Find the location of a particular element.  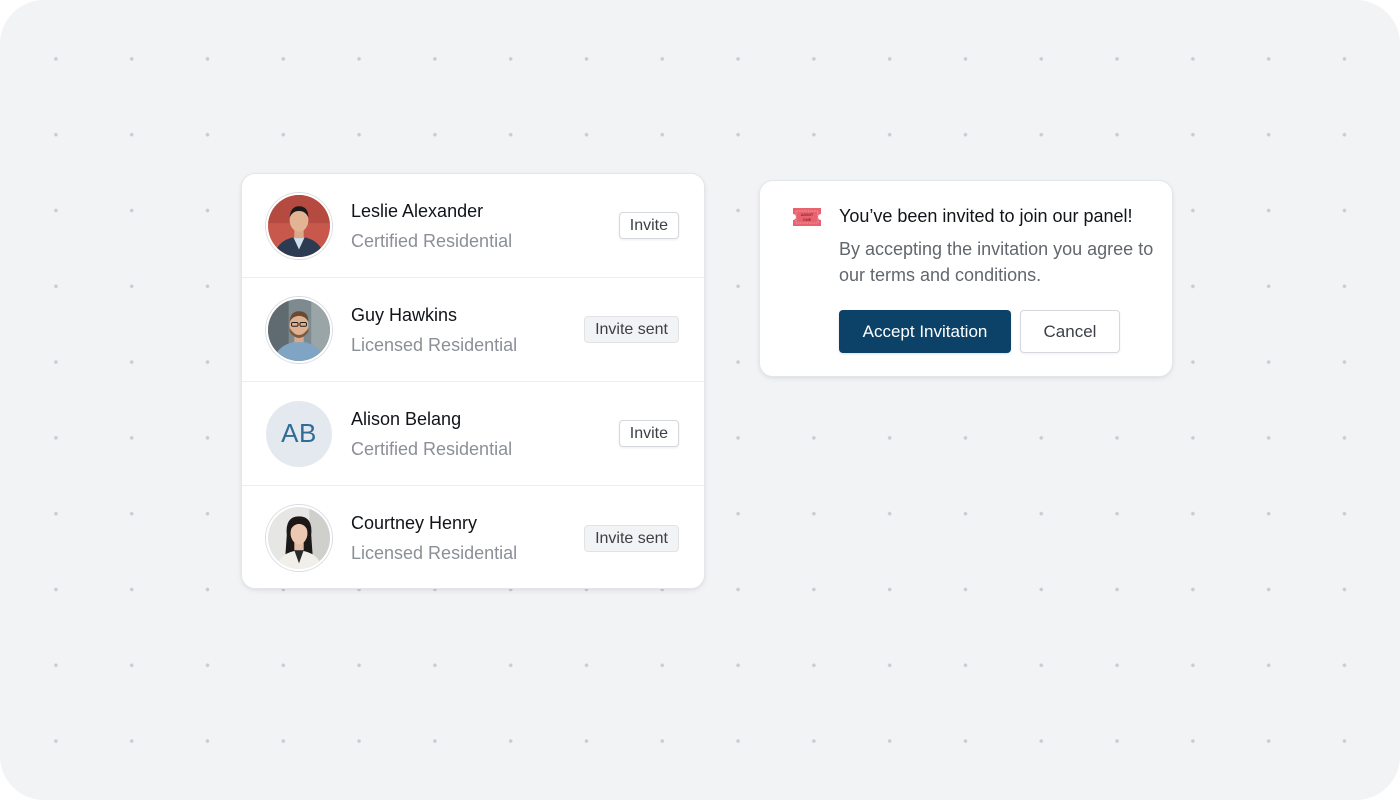

ticket-text-one: ONE is located at coordinates (807, 219).